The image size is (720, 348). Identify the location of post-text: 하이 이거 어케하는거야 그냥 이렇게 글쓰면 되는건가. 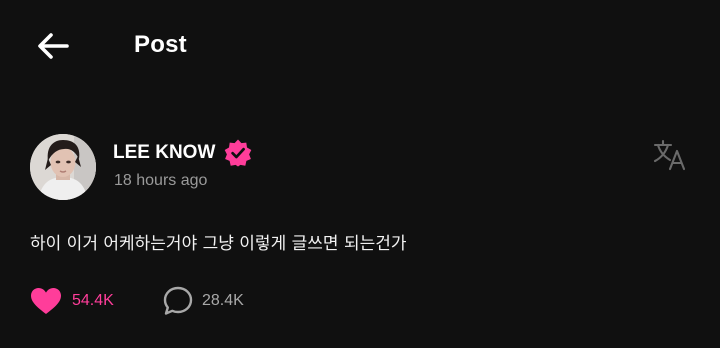
(218, 244).